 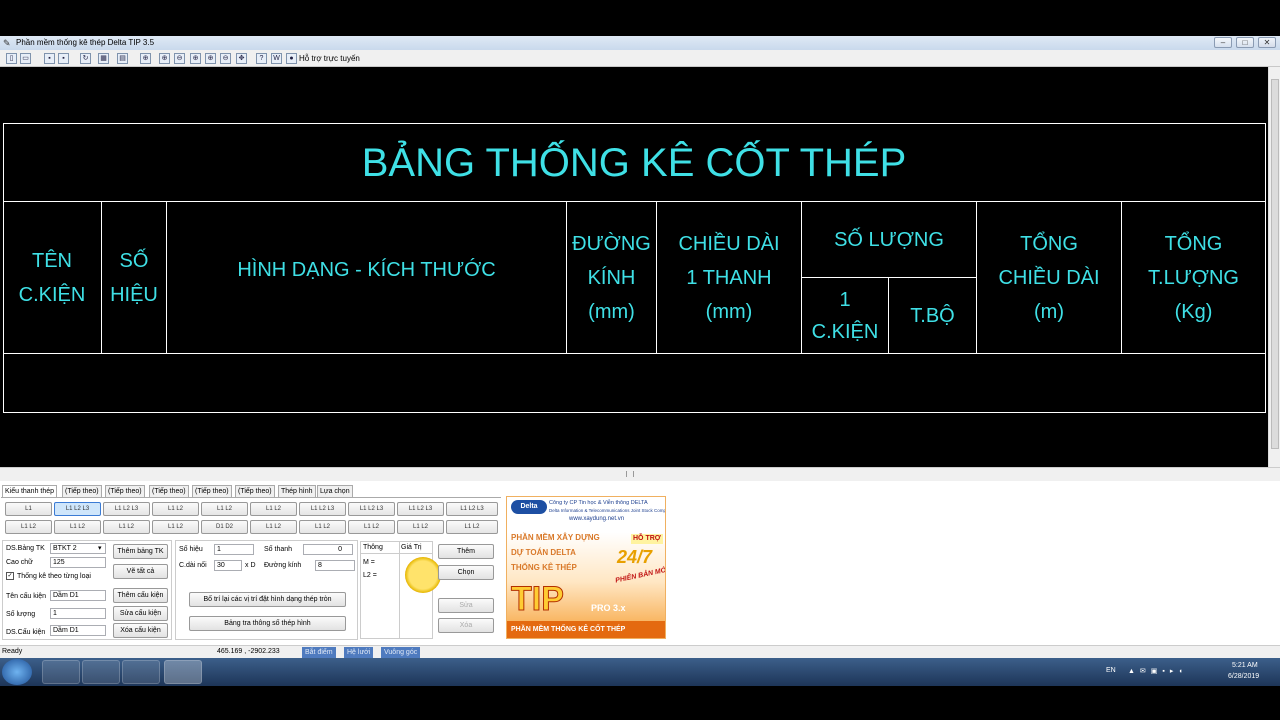 What do you see at coordinates (11, 58) in the screenshot?
I see `new-file-icon: ▯` at bounding box center [11, 58].